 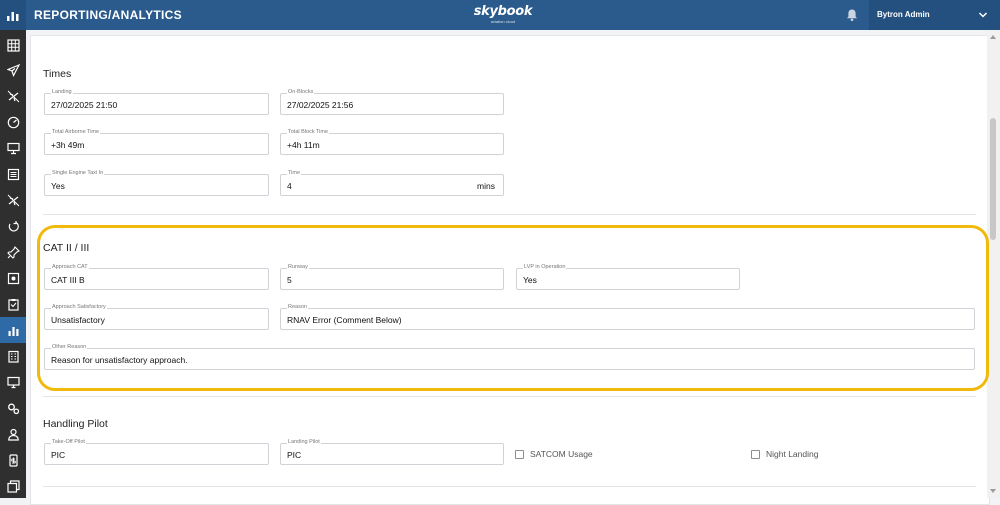 I want to click on bell-icon, so click(x=852, y=15).